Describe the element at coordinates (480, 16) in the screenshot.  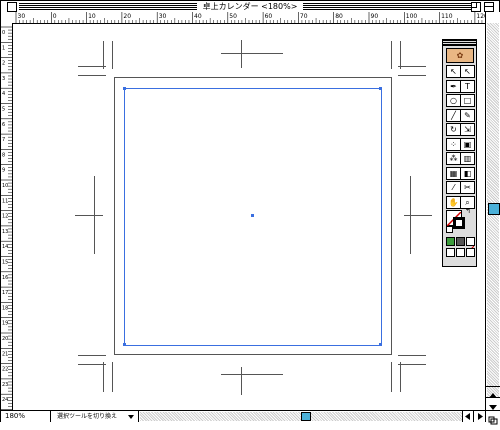
I see `ruler-label: 120` at that location.